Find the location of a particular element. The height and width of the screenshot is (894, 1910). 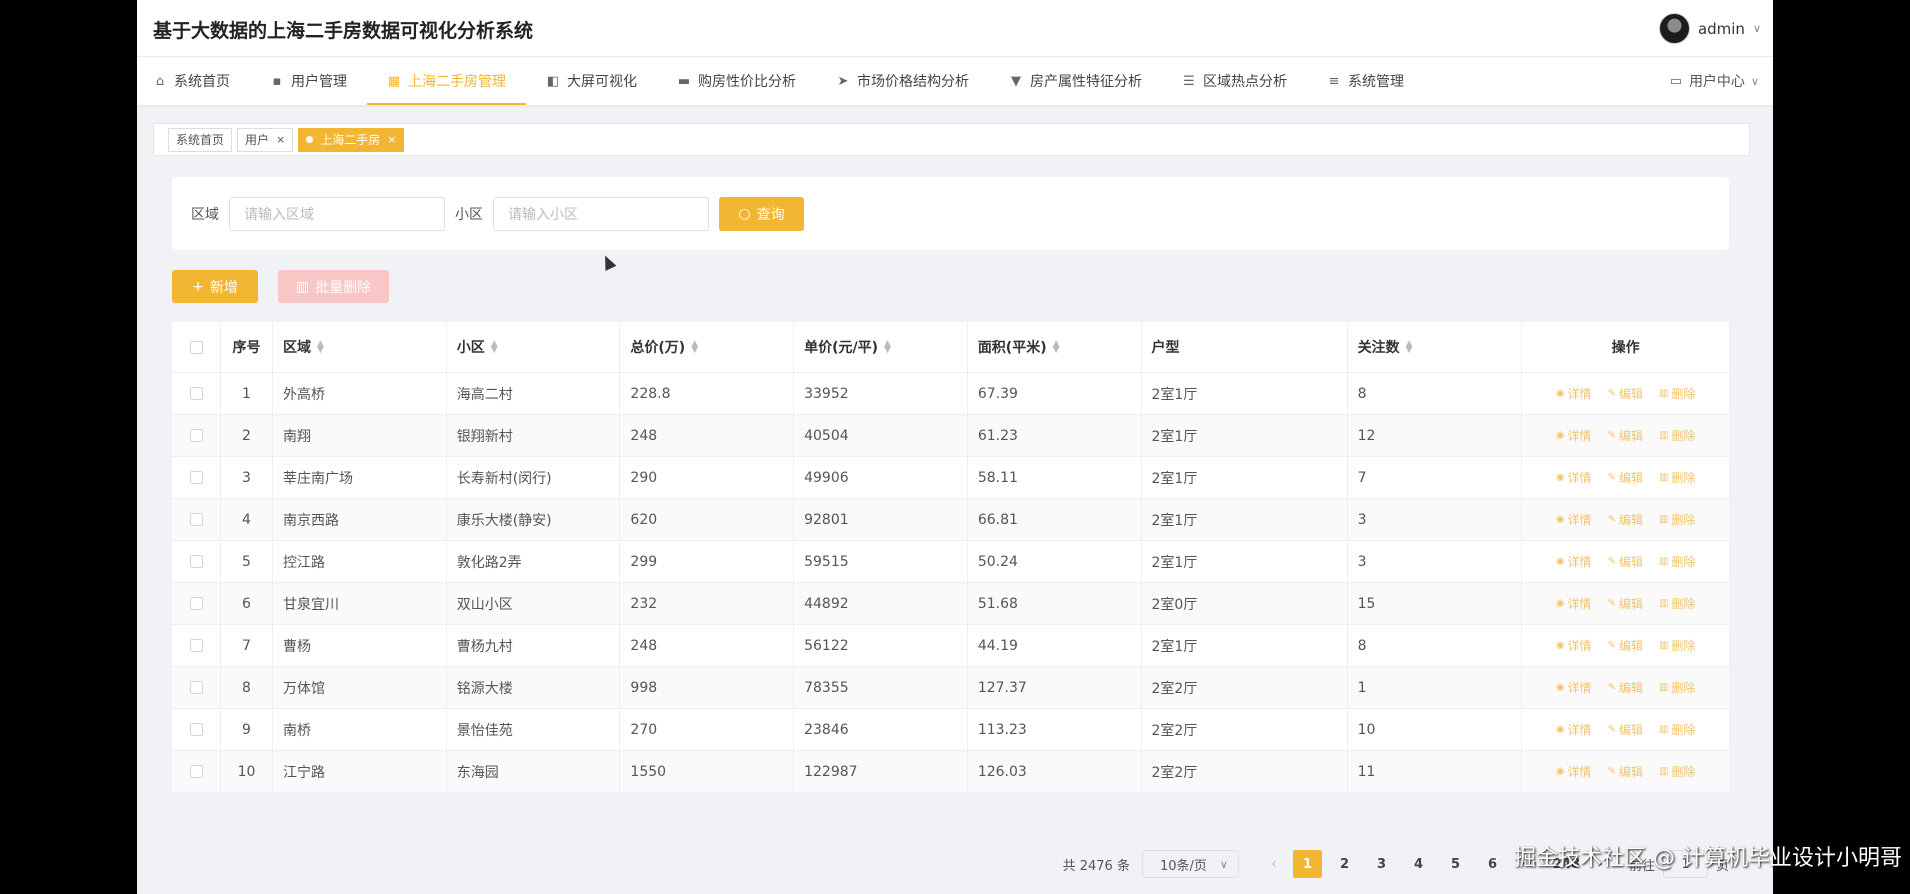

column-header: 关注数 ▲ ▼ is located at coordinates (1435, 347).